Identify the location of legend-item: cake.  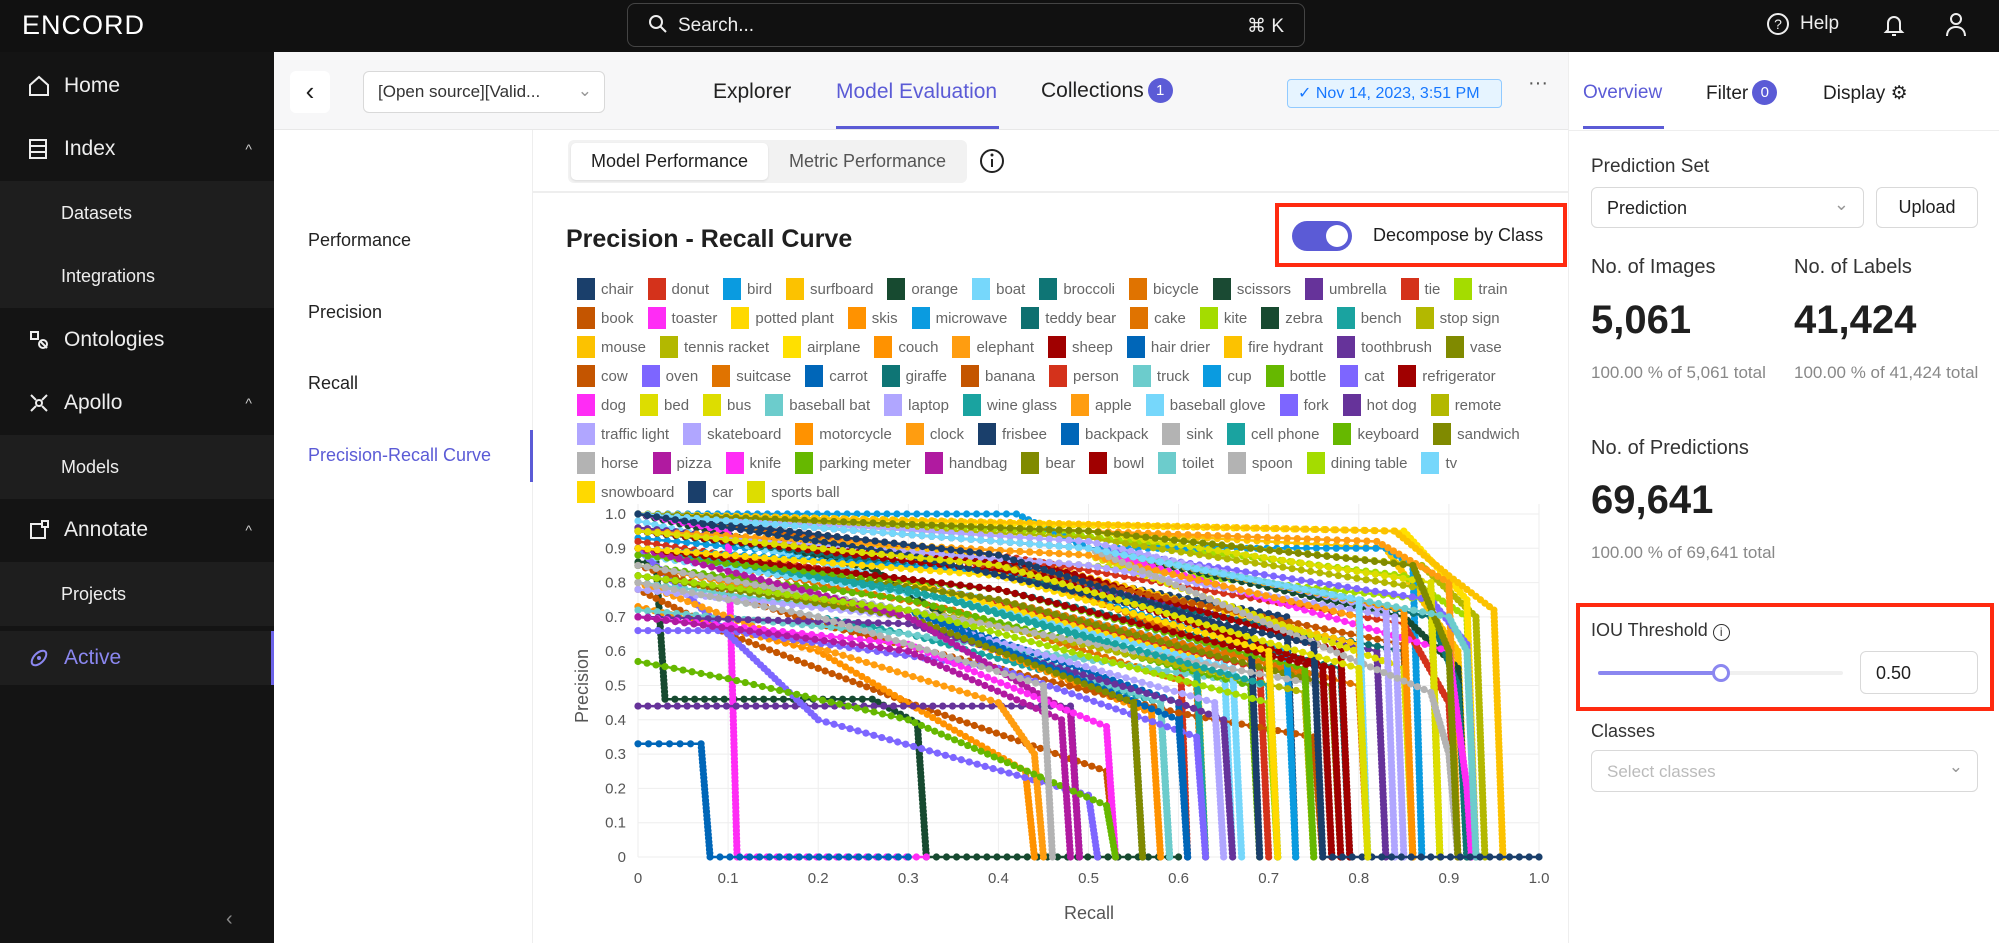
(1158, 318).